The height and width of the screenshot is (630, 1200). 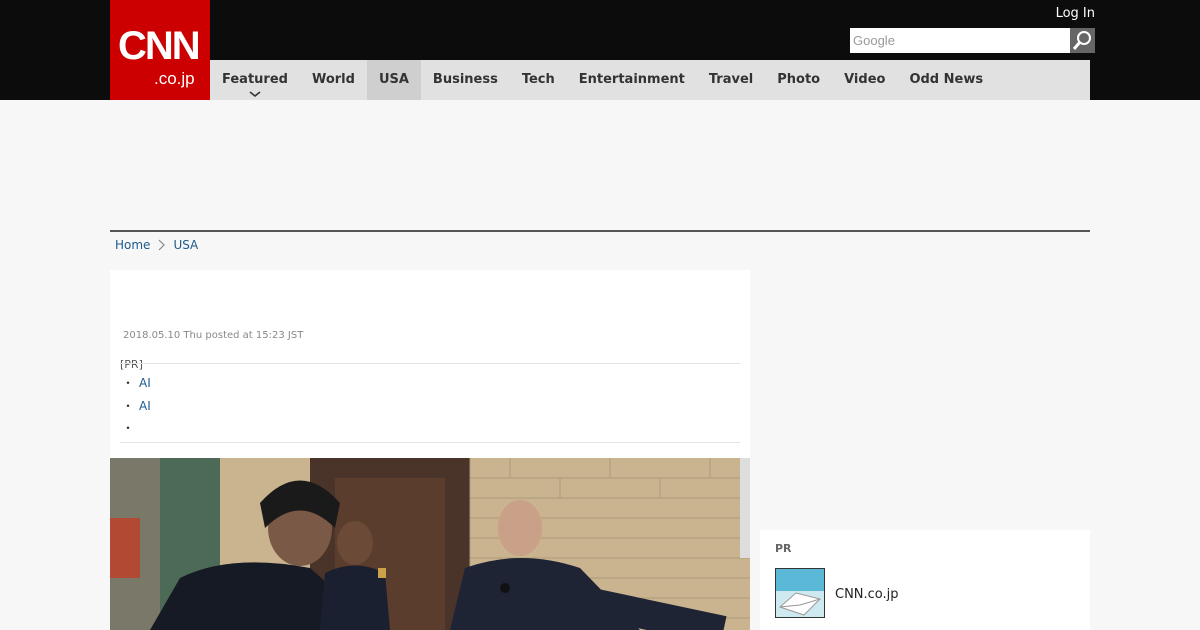 I want to click on nav-item-usa: USA, so click(x=393, y=80).